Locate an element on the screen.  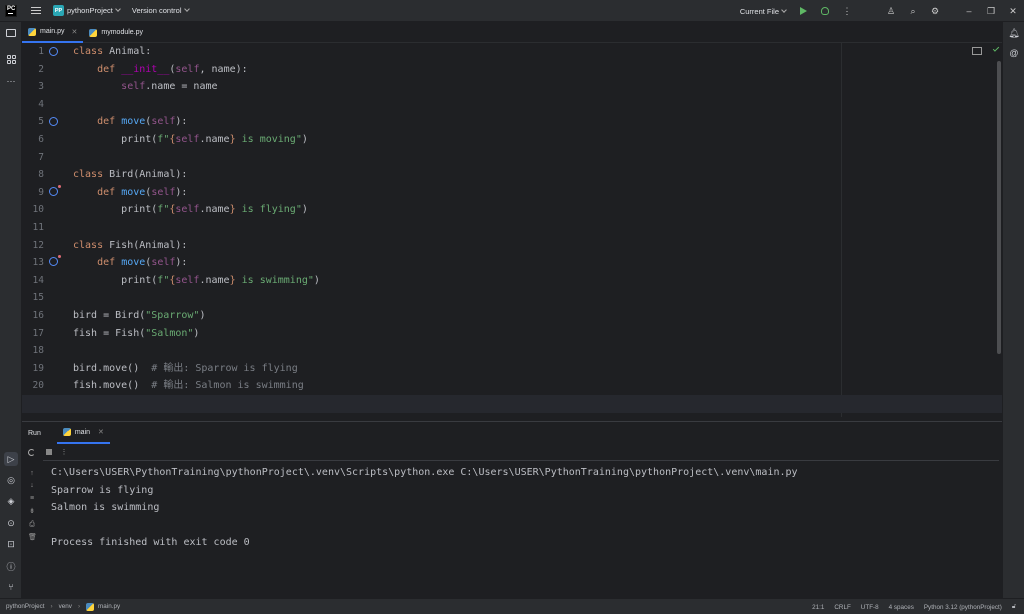
ai-assistant-button: @ is located at coordinates (1014, 53).